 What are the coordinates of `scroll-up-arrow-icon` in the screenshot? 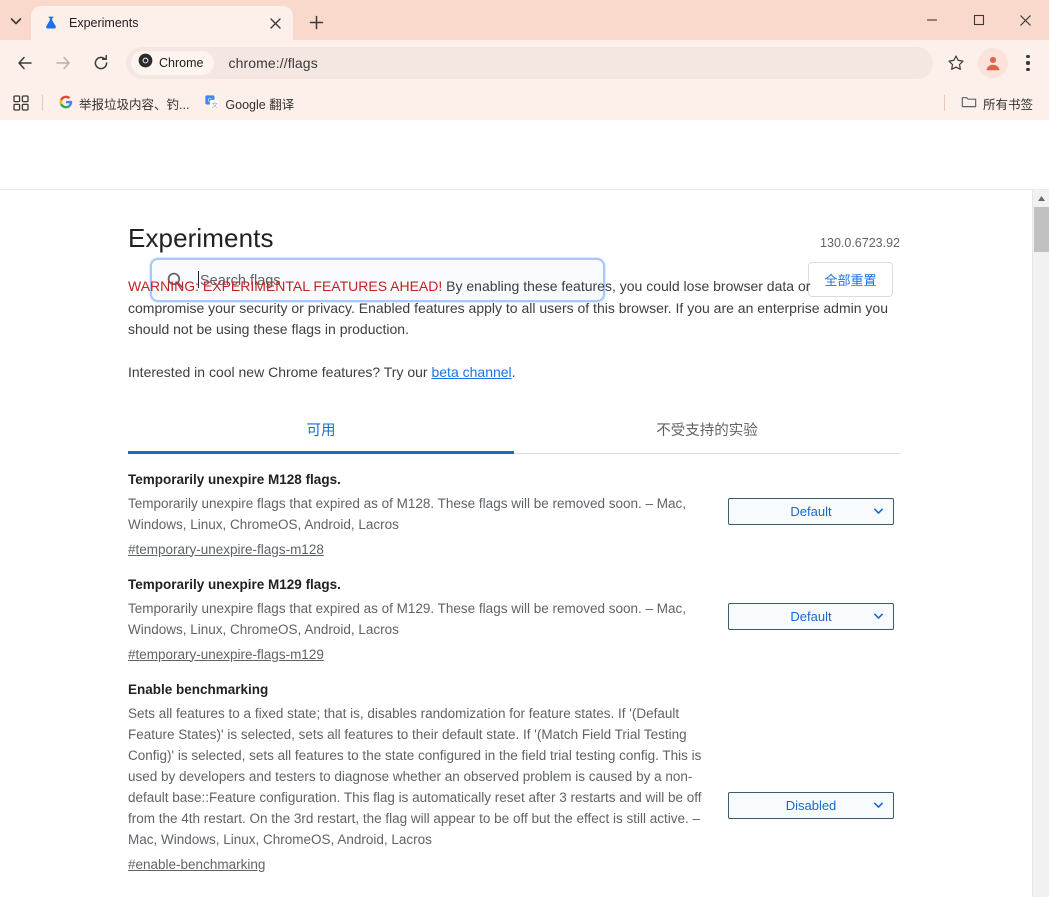 It's located at (1041, 198).